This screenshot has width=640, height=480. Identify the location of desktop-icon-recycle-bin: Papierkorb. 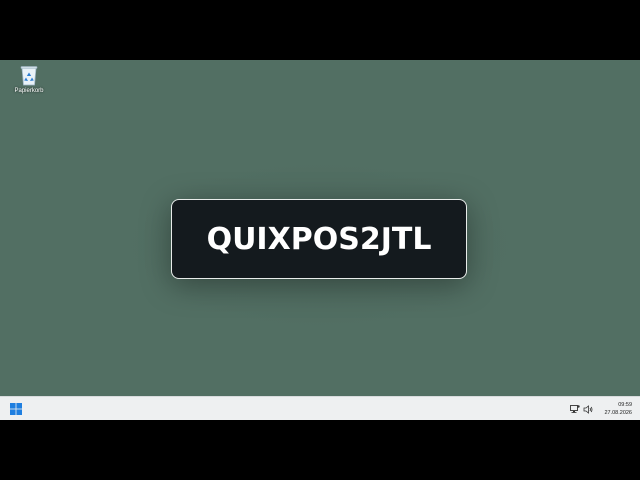
(29, 84).